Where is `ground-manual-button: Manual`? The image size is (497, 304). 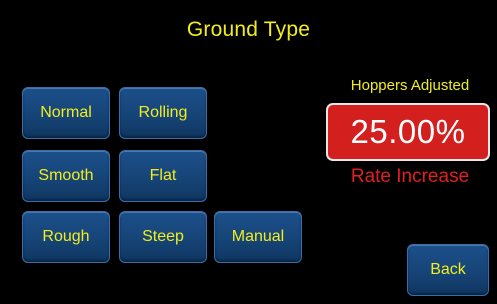
ground-manual-button: Manual is located at coordinates (258, 237).